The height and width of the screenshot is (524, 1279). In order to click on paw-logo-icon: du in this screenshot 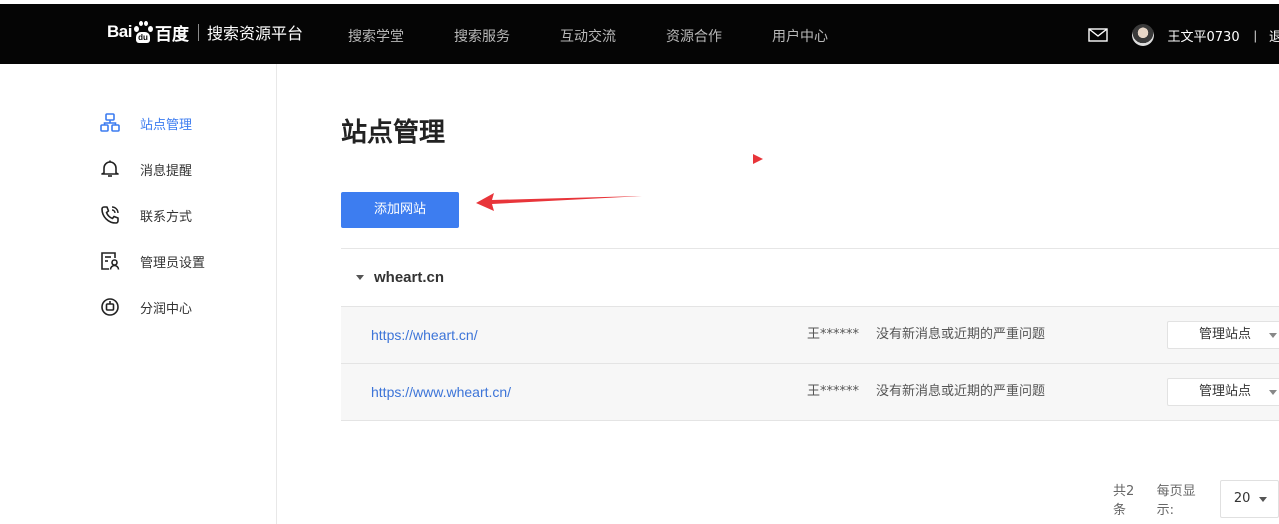, I will do `click(143, 32)`.